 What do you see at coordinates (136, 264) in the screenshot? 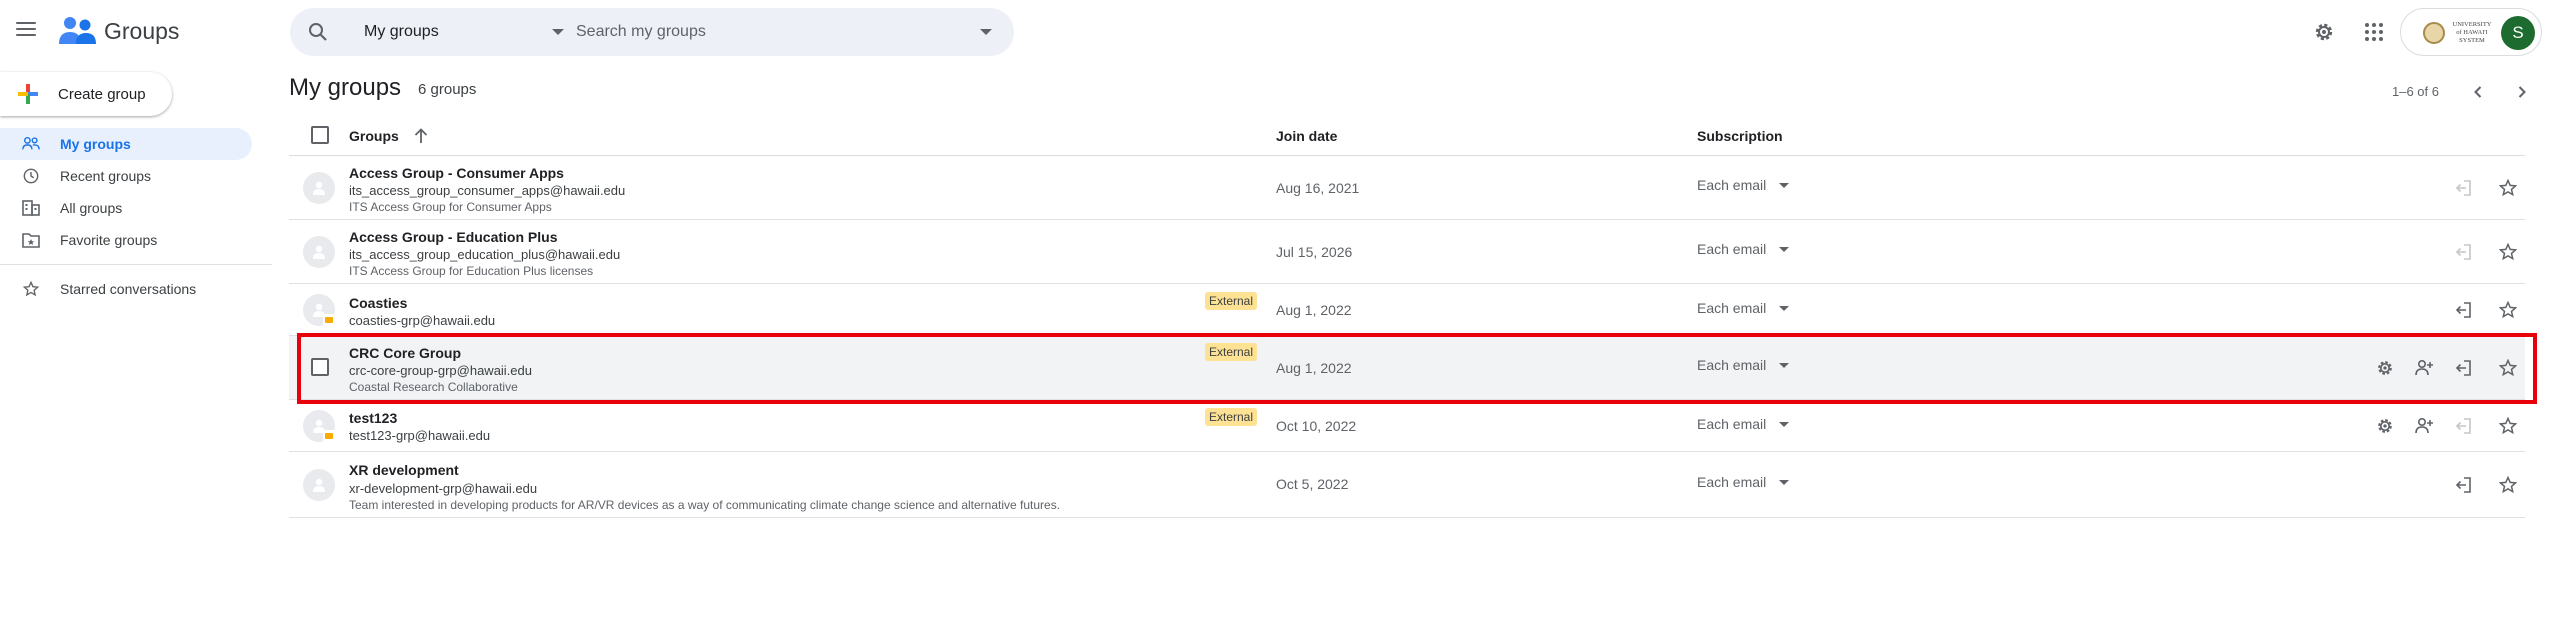
I see `sidebar-divider` at bounding box center [136, 264].